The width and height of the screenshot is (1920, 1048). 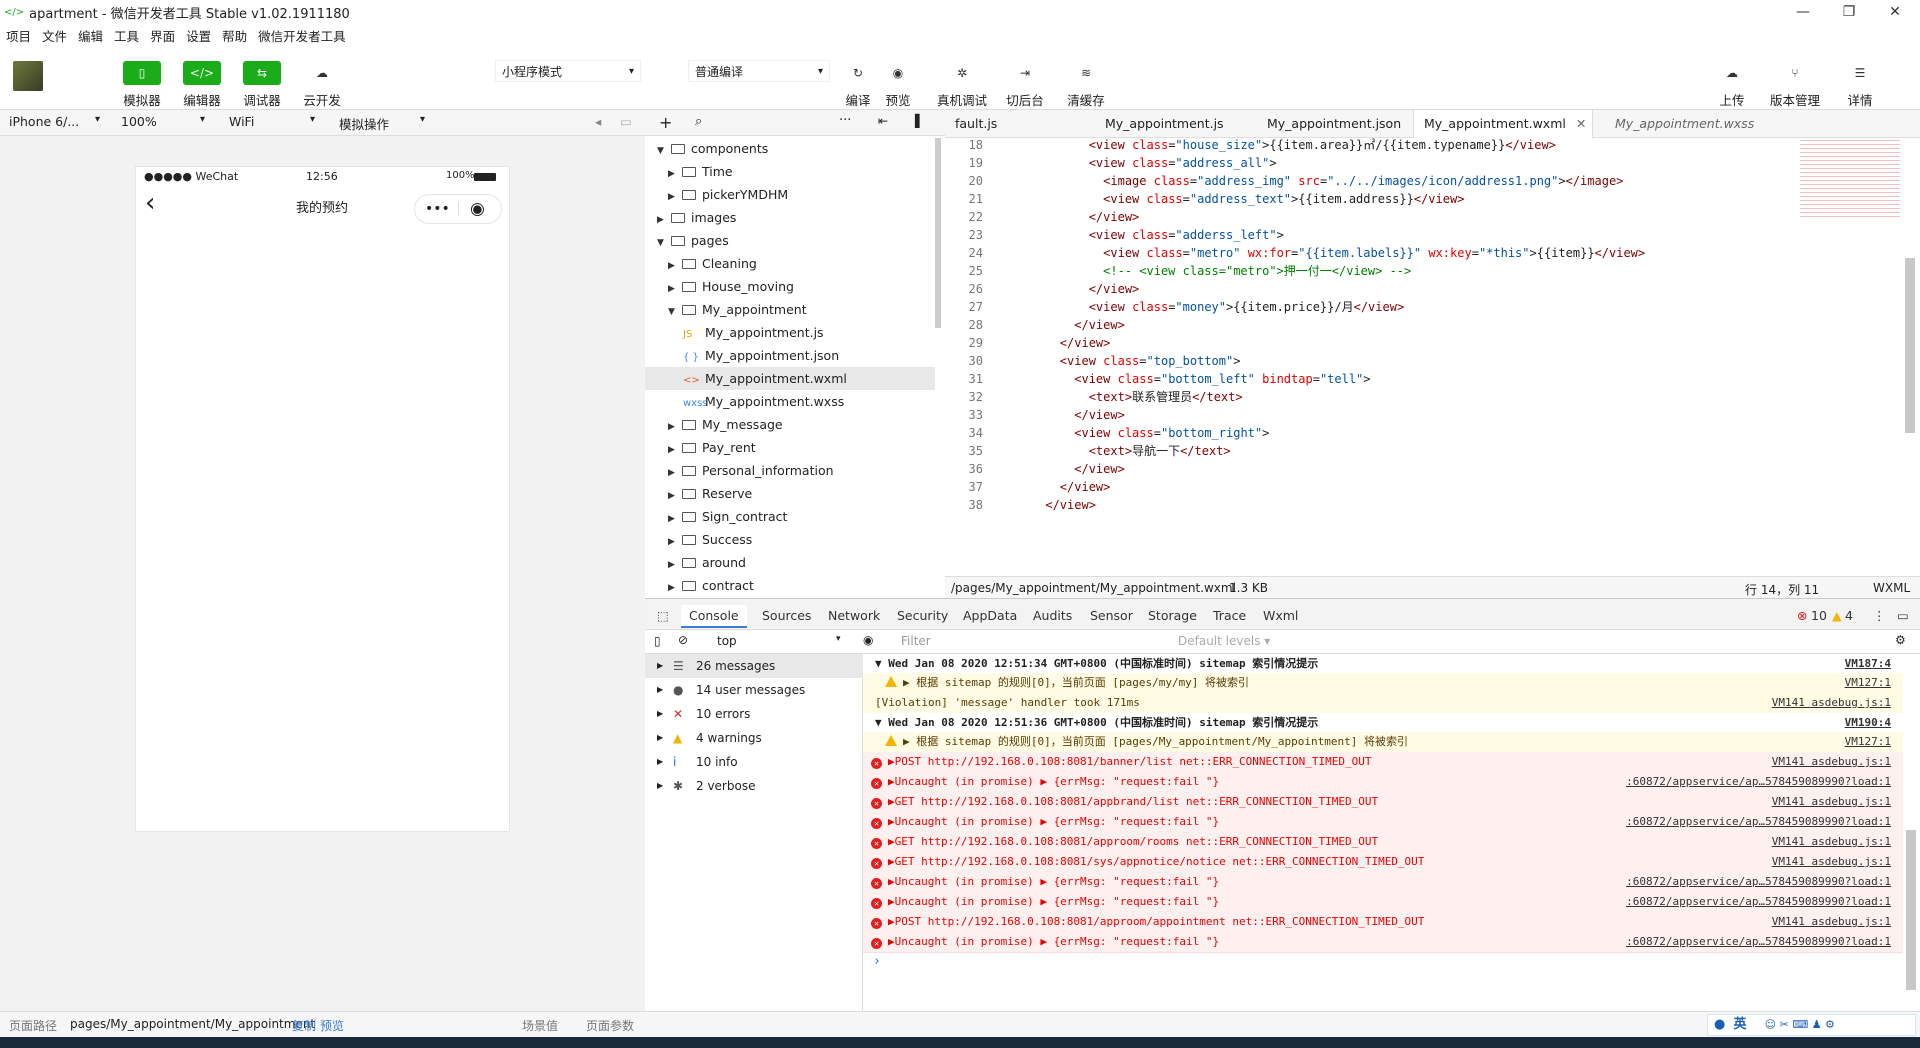 I want to click on filter-input: Filter, so click(x=1001, y=641).